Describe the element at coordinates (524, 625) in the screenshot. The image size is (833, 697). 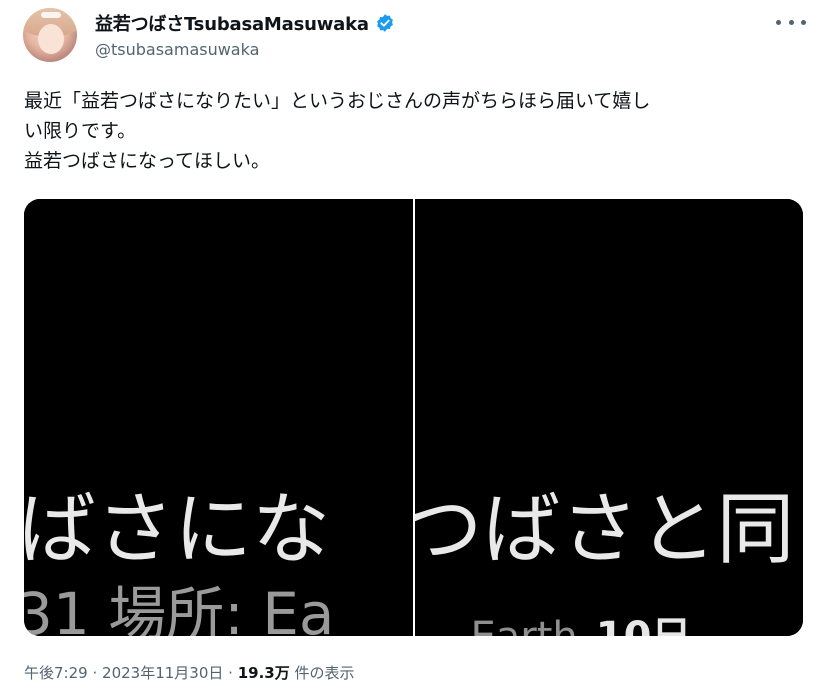
I see `media-right-bottom-word: Earth` at that location.